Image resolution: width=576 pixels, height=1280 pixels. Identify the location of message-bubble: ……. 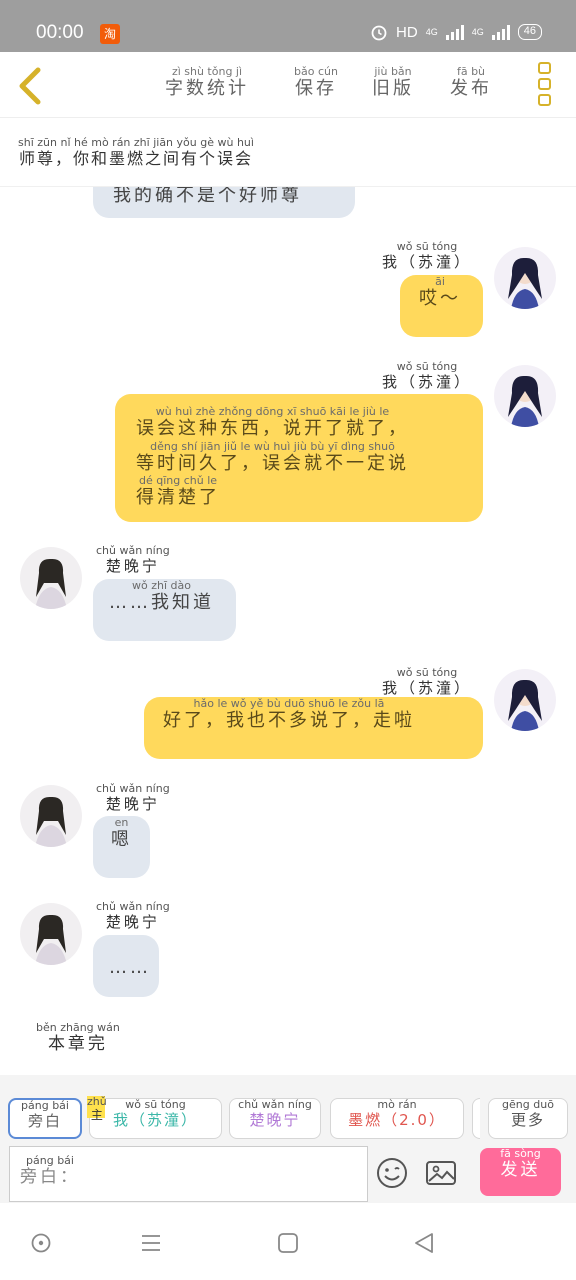
(126, 966).